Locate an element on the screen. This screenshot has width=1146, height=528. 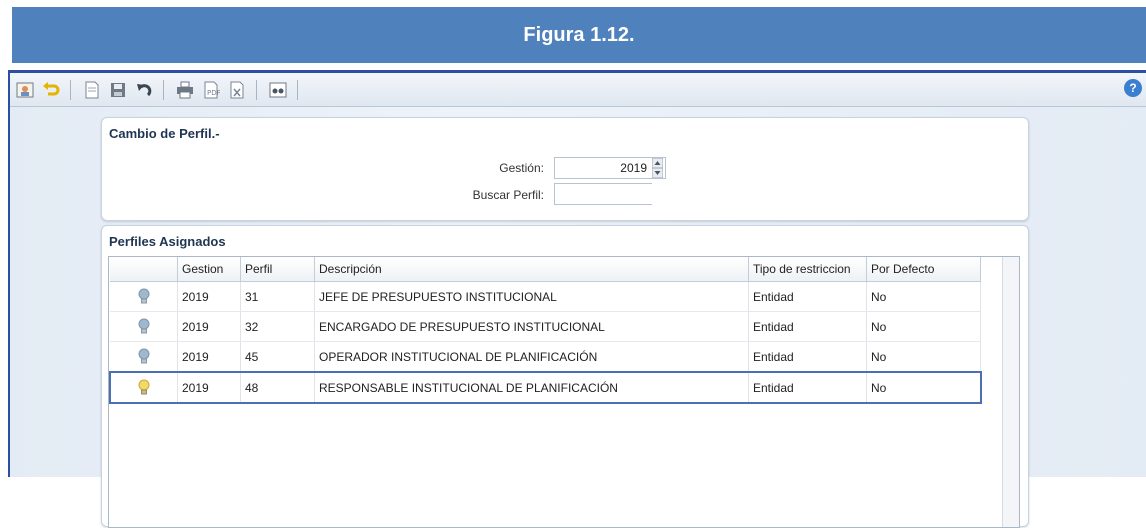
column-header-por-defecto: Por Defecto is located at coordinates (923, 269).